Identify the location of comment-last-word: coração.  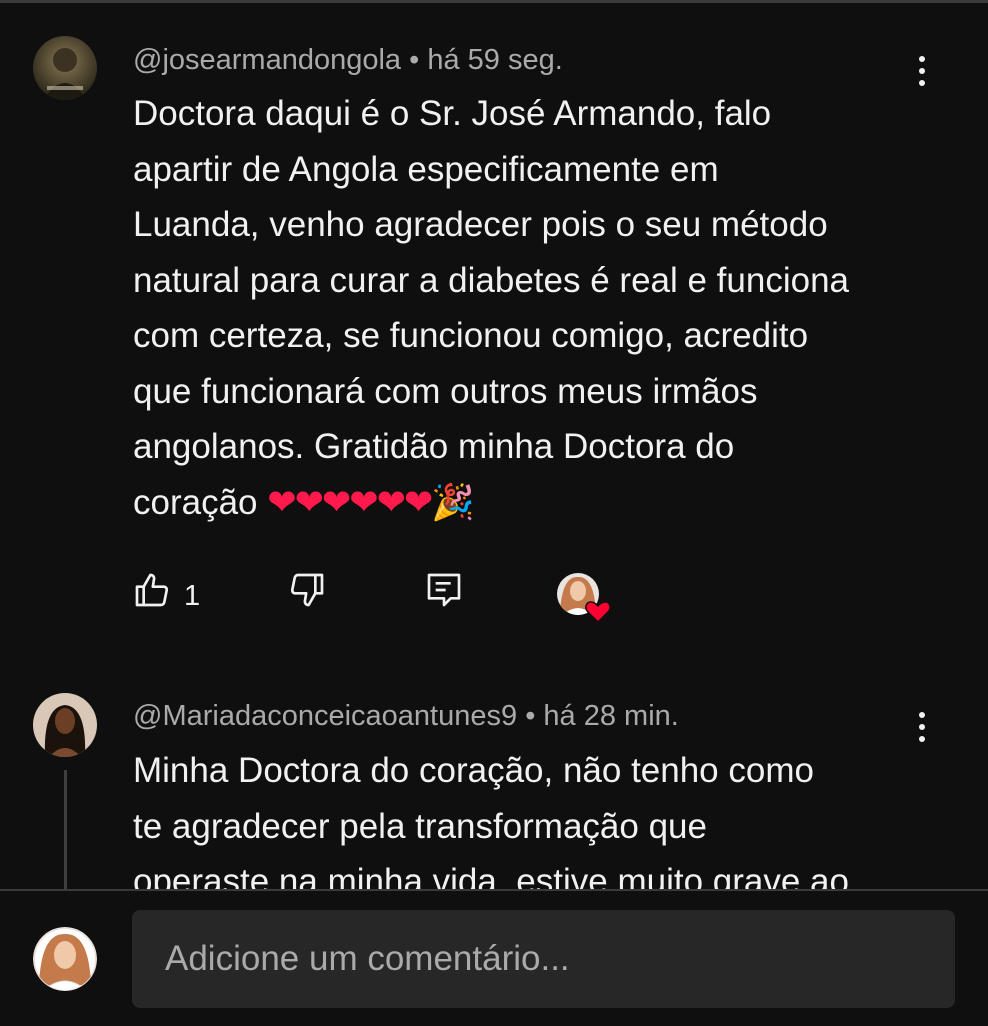
(195, 502).